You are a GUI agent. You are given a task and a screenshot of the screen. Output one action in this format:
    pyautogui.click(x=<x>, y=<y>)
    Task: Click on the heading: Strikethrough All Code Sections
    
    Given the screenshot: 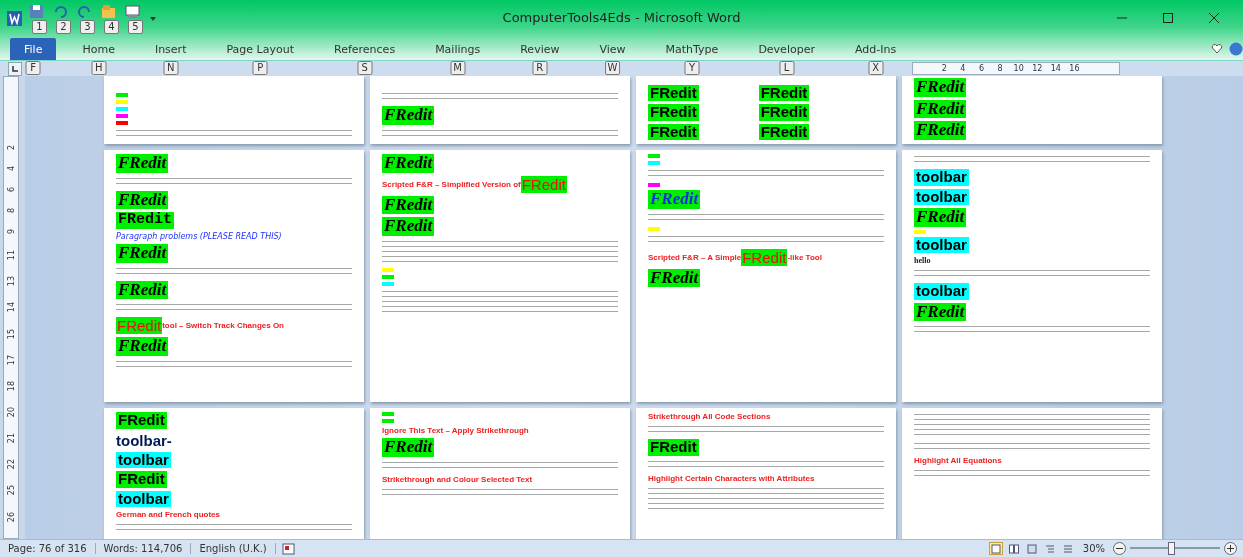 What is the action you would take?
    pyautogui.click(x=709, y=416)
    